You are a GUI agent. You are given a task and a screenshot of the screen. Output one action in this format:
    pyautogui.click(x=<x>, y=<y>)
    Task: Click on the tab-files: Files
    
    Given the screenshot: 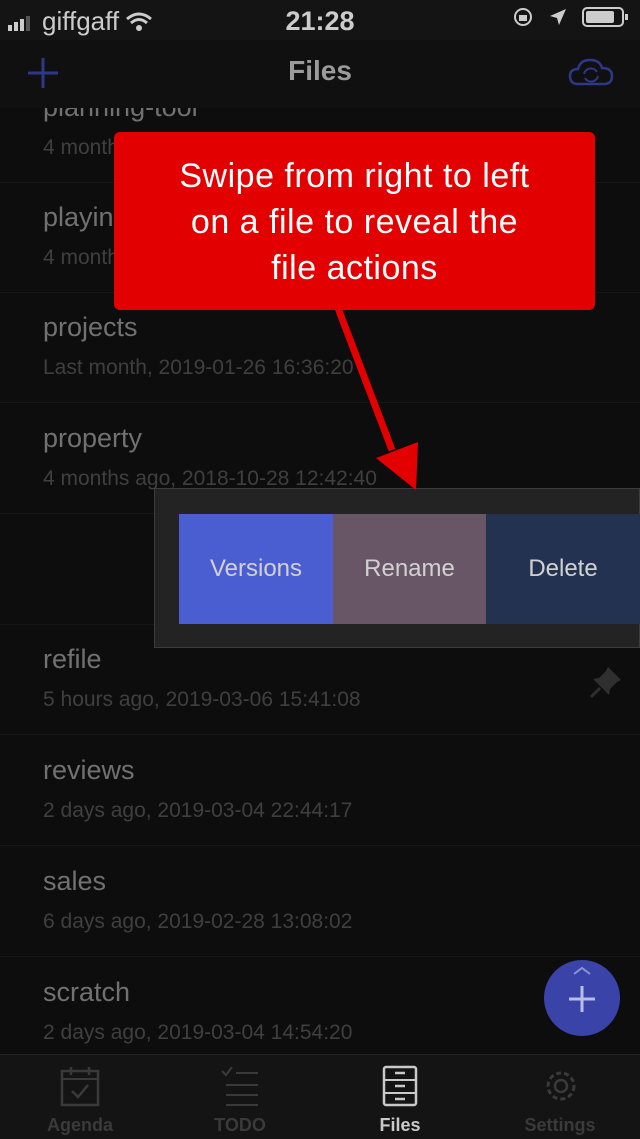 What is the action you would take?
    pyautogui.click(x=400, y=1097)
    